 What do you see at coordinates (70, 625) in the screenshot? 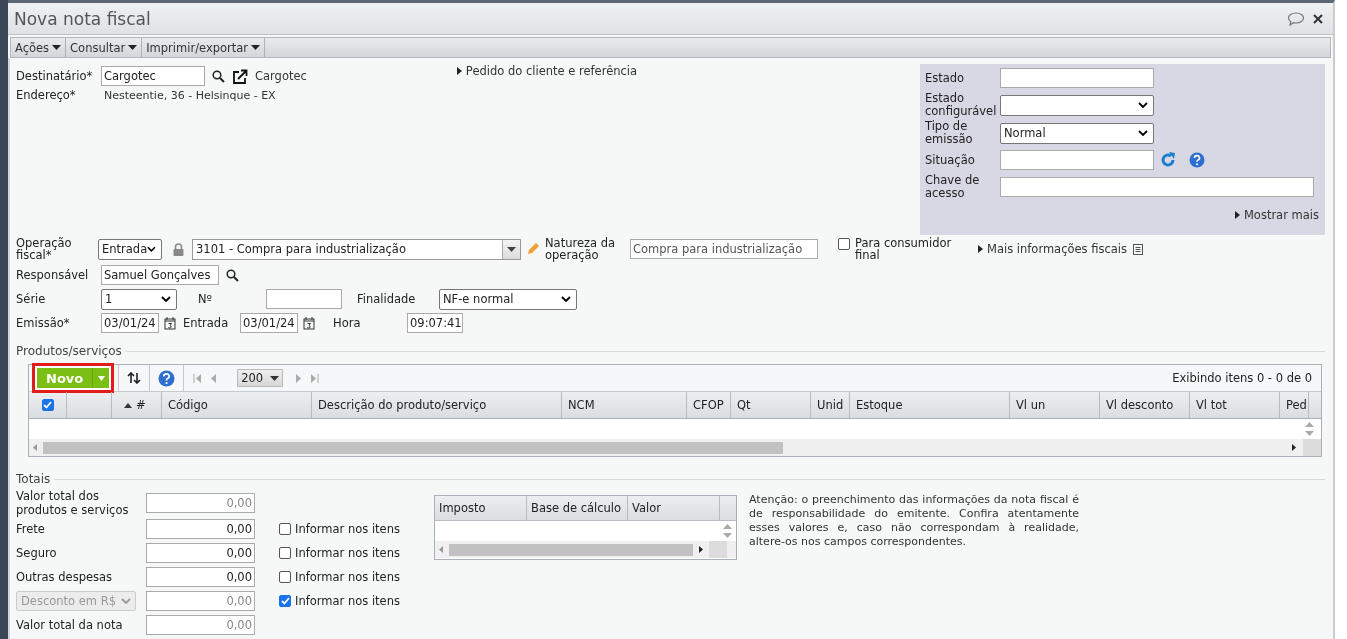
I see `field-label: Valor total da nota` at bounding box center [70, 625].